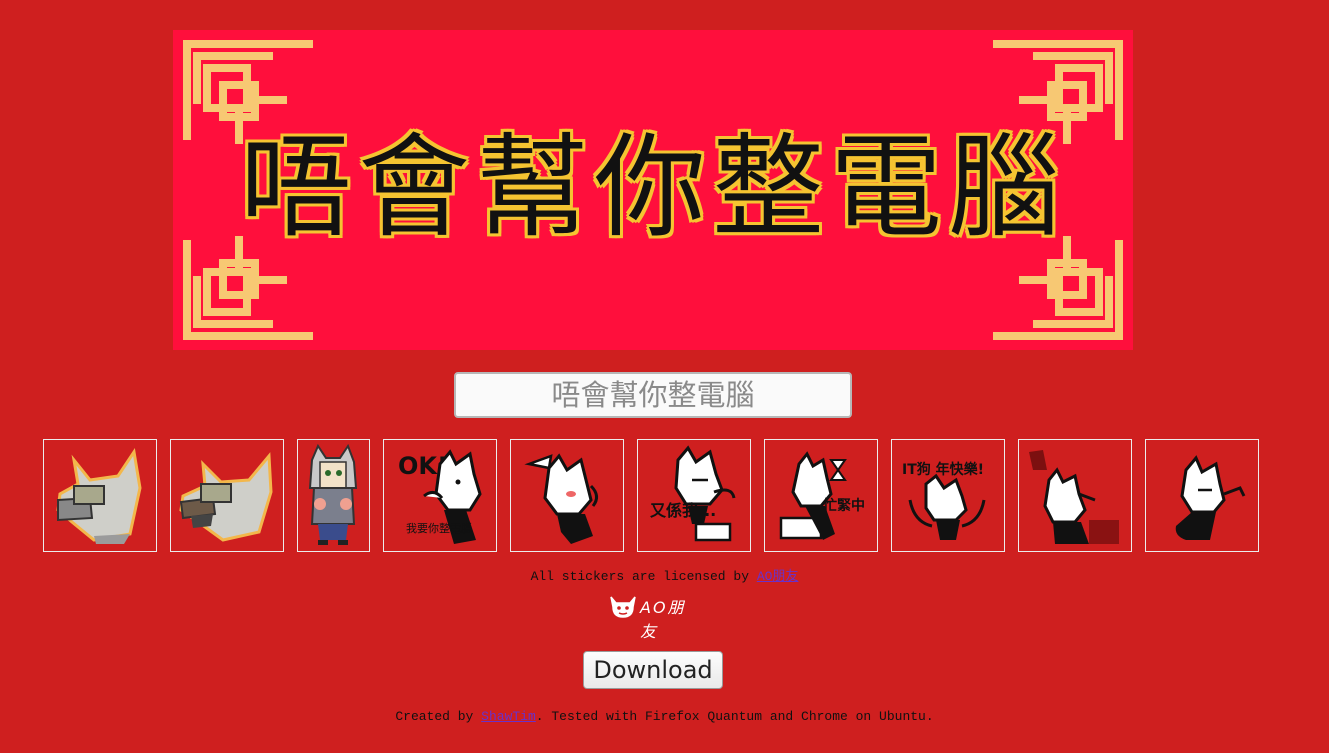 This screenshot has height=753, width=1329. What do you see at coordinates (438, 716) in the screenshot?
I see `footer-prefix: Created by` at bounding box center [438, 716].